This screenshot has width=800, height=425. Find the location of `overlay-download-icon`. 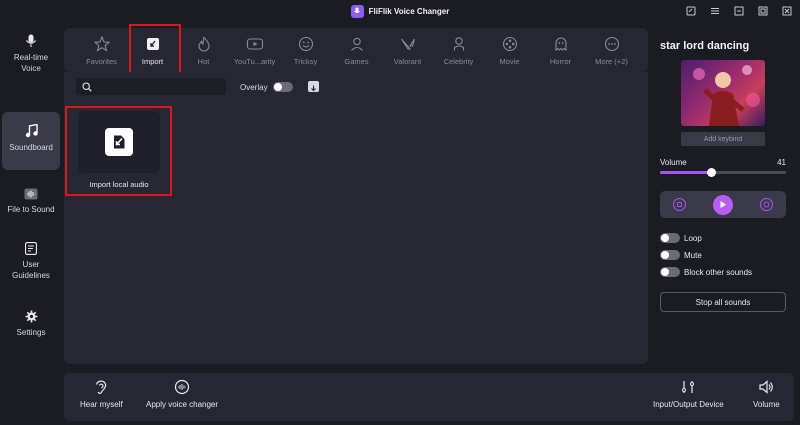

overlay-download-icon is located at coordinates (313, 86).